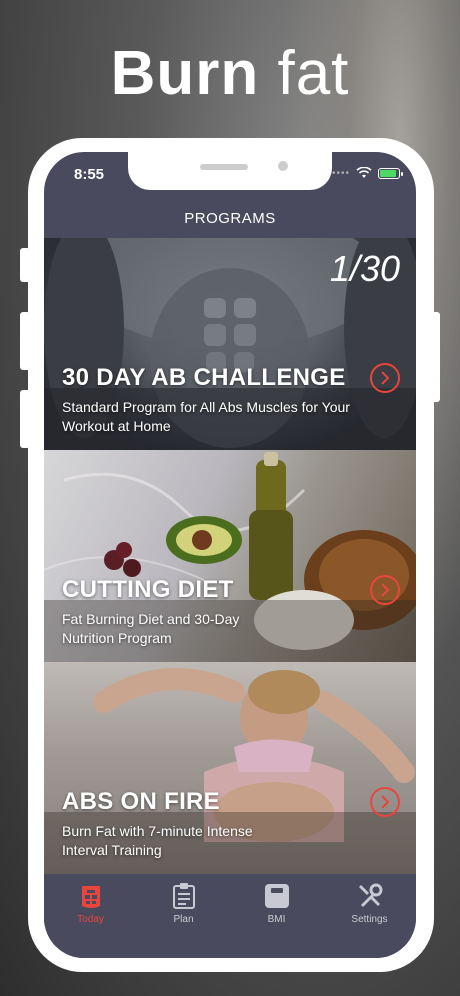 This screenshot has height=996, width=460. Describe the element at coordinates (141, 801) in the screenshot. I see `program-title: ABS ON FIRE` at that location.